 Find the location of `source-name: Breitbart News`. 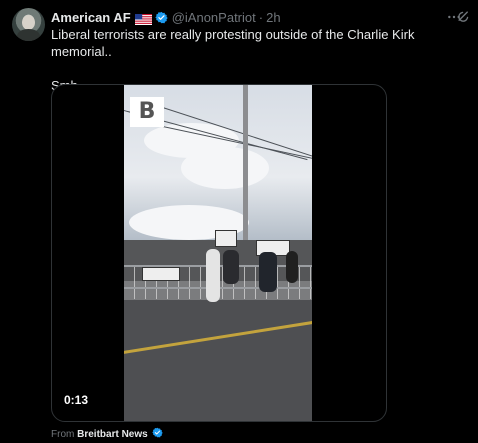

source-name: Breitbart News is located at coordinates (112, 434).